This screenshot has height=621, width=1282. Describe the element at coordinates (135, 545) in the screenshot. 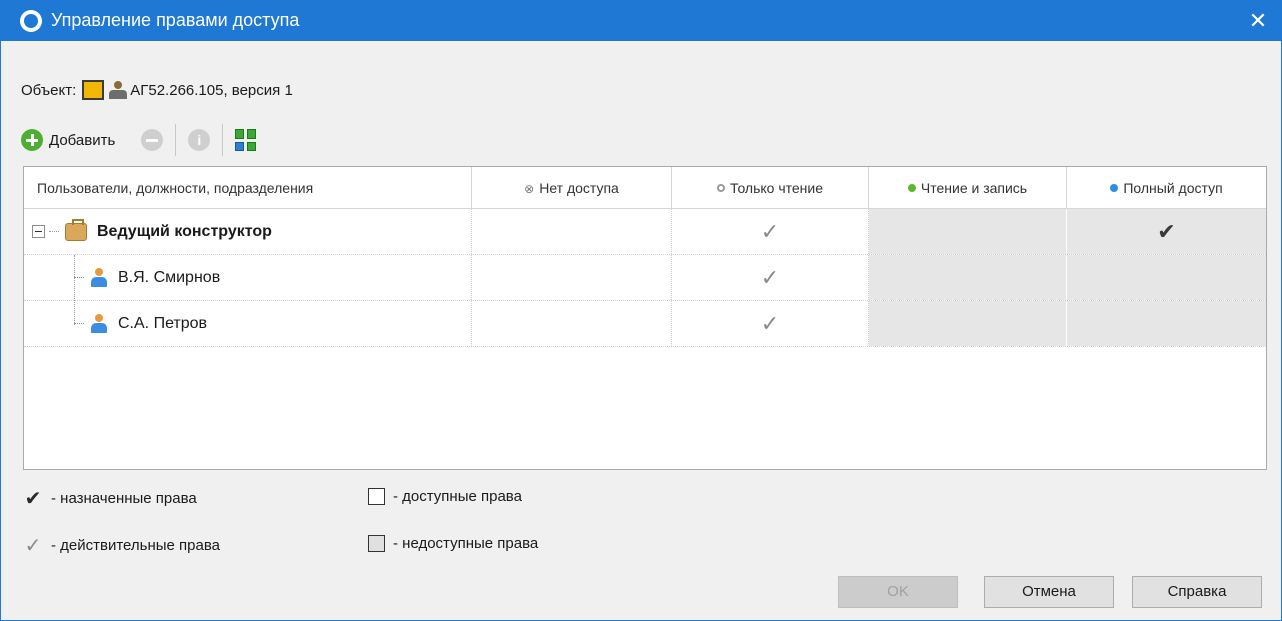

I see `legend-effective-text: - действительные права` at that location.